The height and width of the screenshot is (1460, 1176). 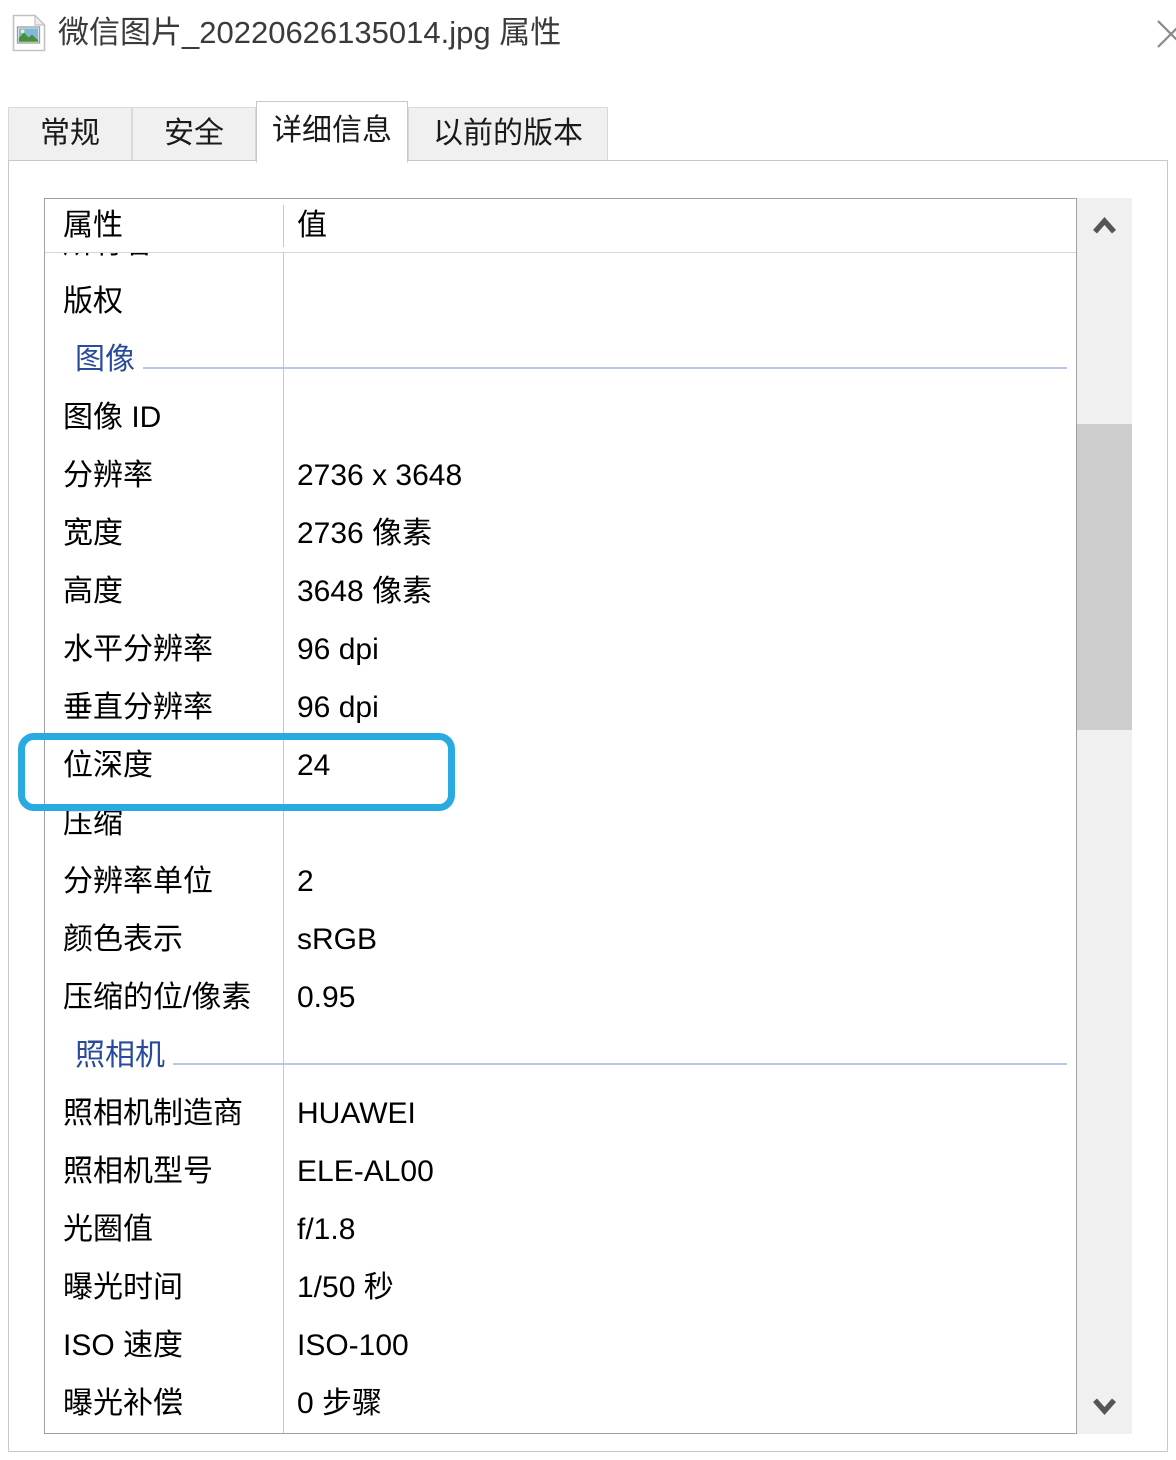 I want to click on section-header-row: 图像, so click(x=566, y=360).